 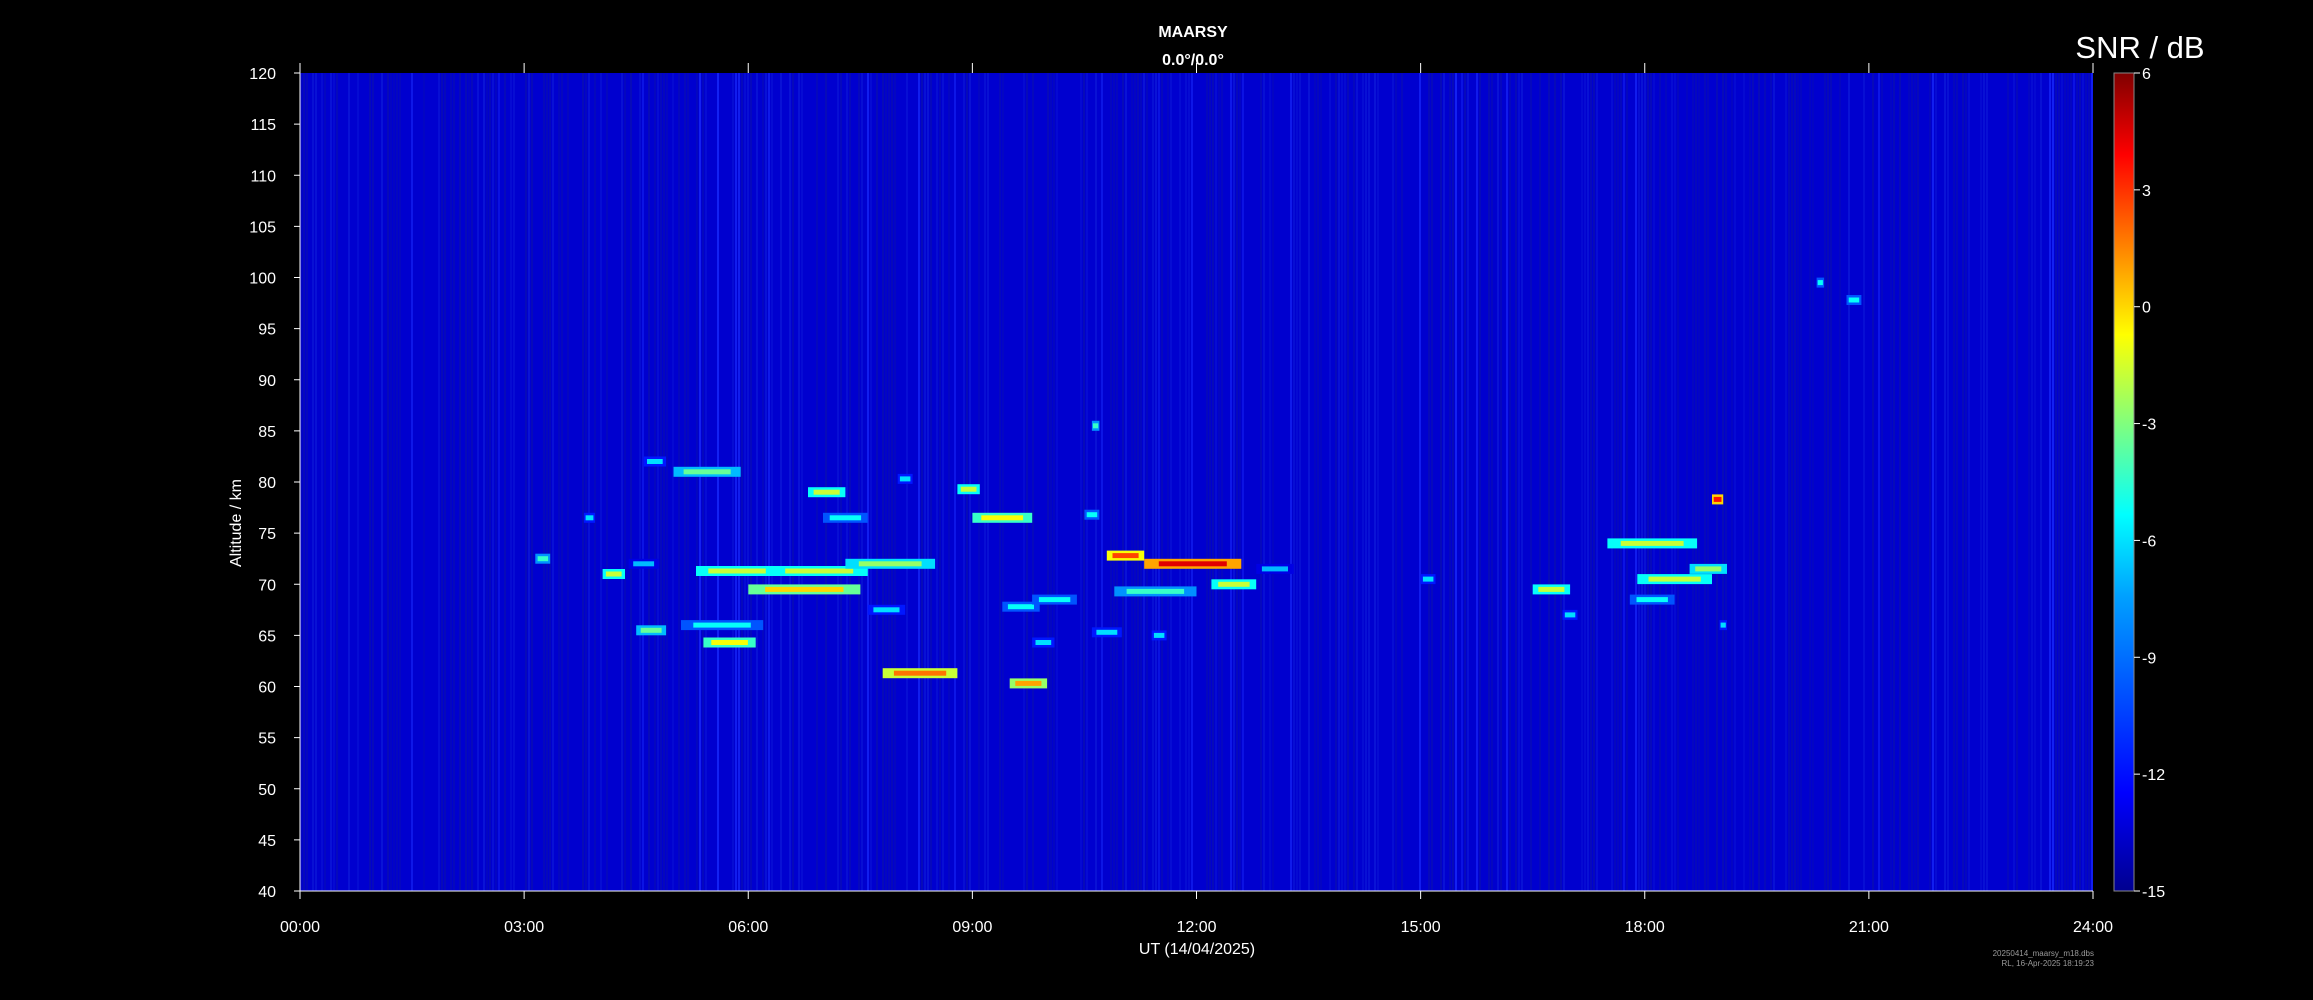 I want to click on y-tick-label: 50, so click(x=267, y=790).